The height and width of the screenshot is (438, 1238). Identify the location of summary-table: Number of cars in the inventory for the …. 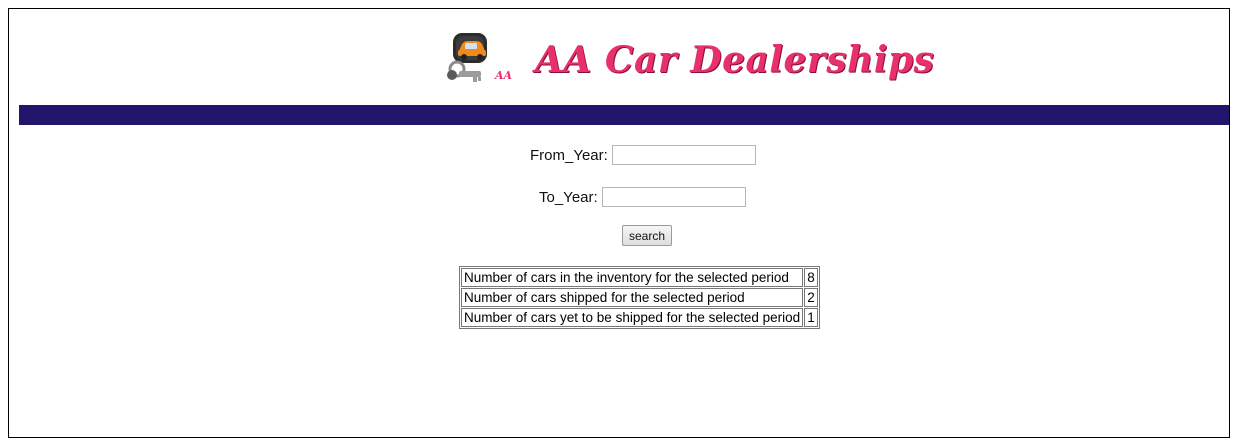
(639, 297).